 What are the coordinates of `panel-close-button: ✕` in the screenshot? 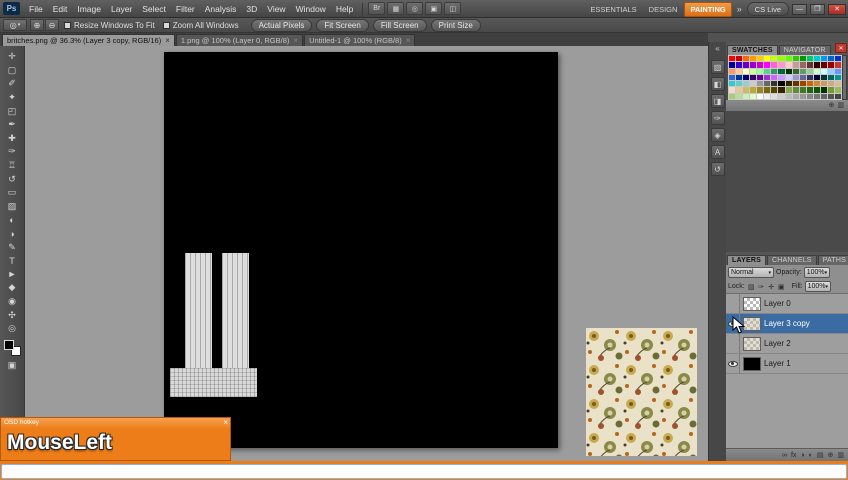 It's located at (841, 48).